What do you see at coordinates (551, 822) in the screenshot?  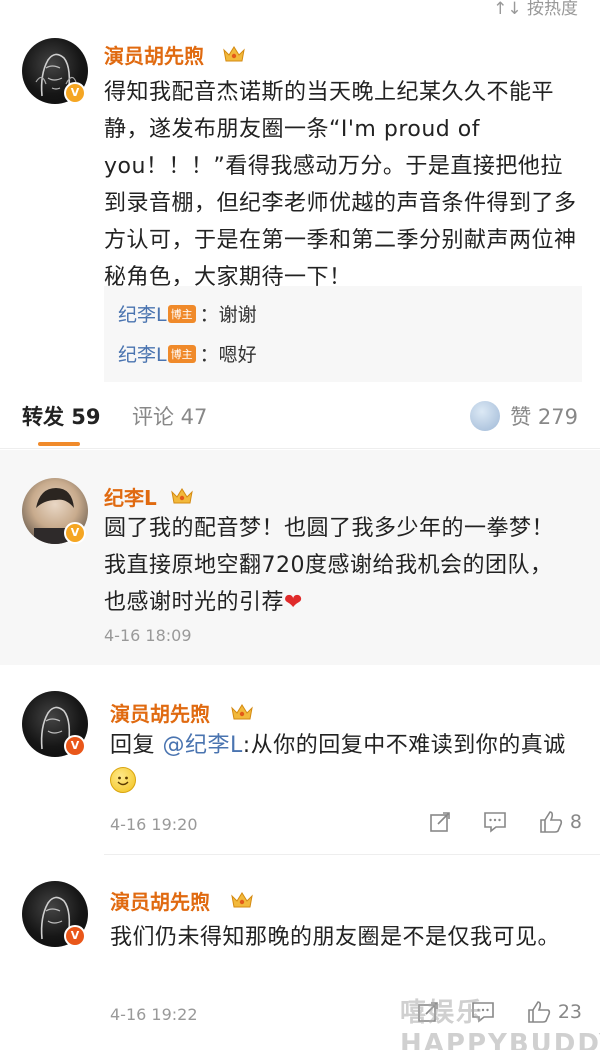 I see `thumbs-up-icon` at bounding box center [551, 822].